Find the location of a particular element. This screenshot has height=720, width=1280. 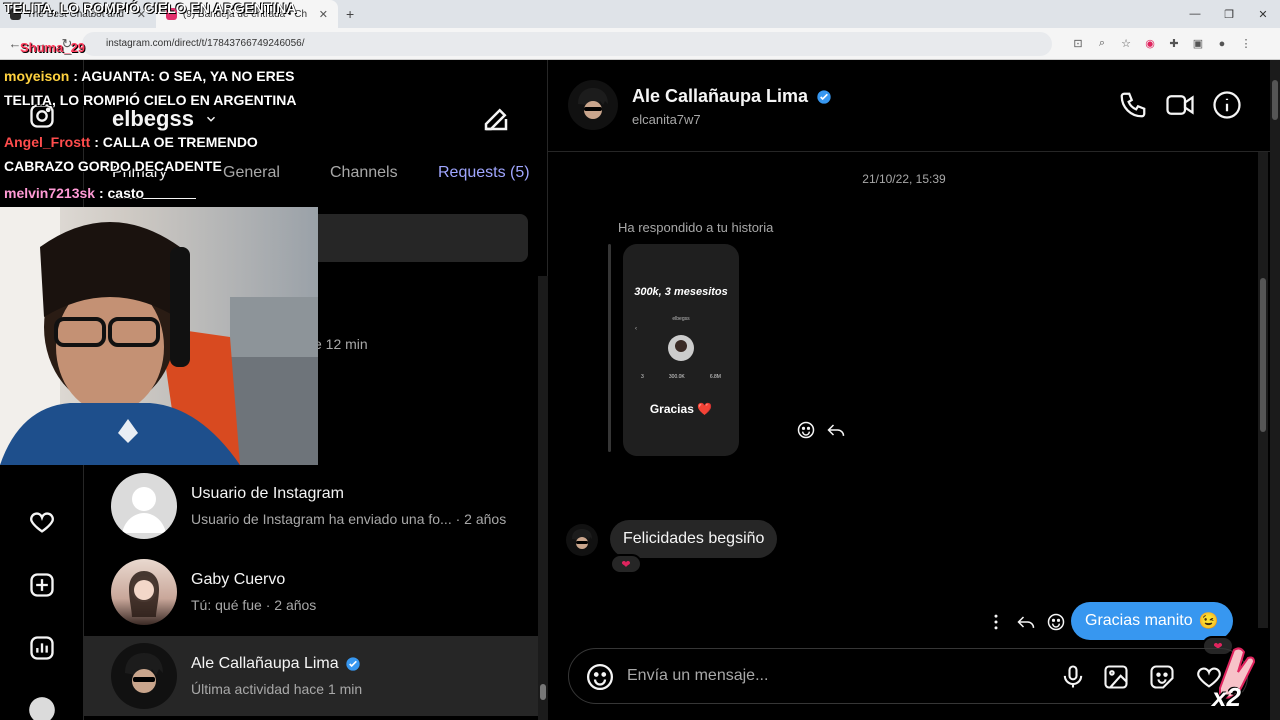

story-message-actions is located at coordinates (821, 430).